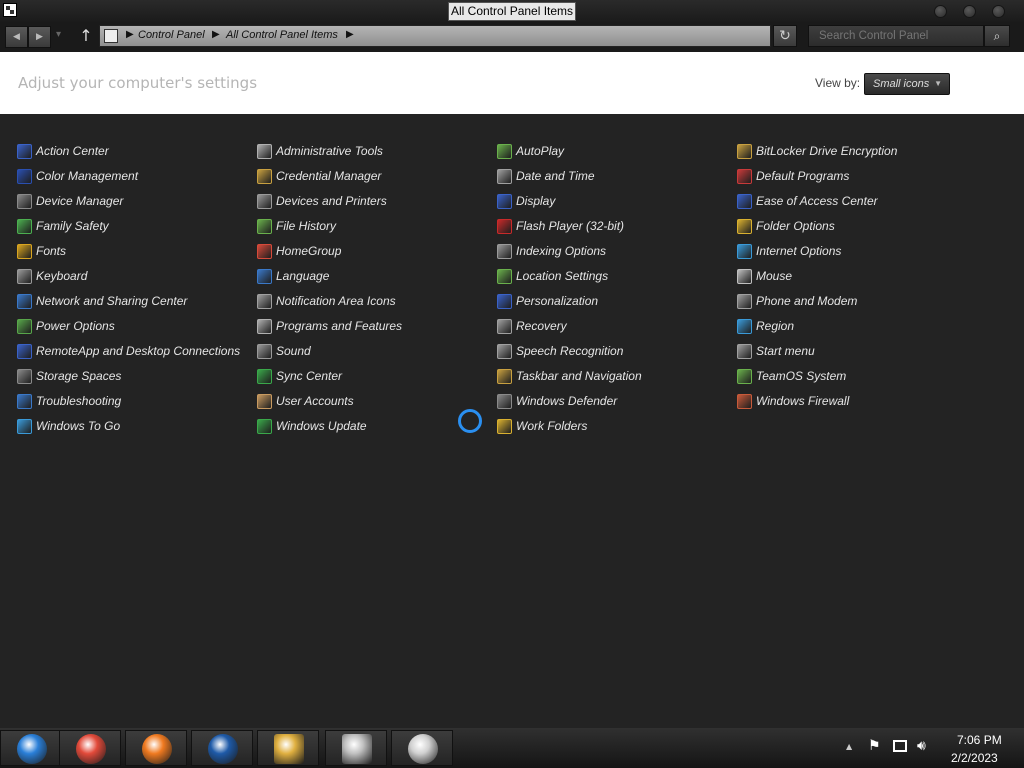  I want to click on control-panel-item: Work Folders, so click(542, 426).